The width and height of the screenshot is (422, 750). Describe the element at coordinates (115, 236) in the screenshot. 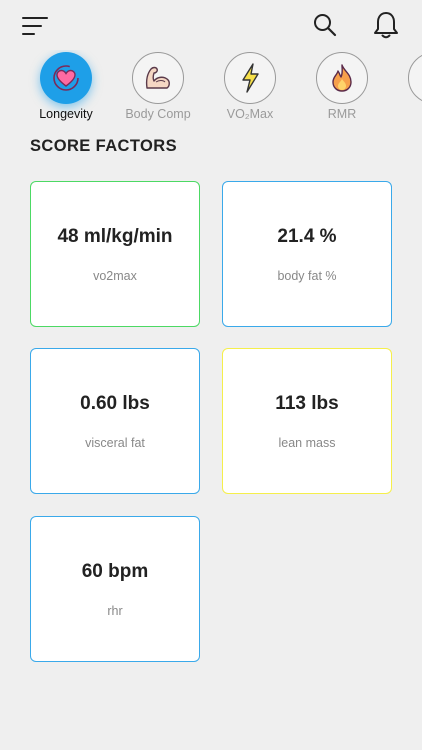

I see `factor-value: 48 ml/kg/min` at that location.